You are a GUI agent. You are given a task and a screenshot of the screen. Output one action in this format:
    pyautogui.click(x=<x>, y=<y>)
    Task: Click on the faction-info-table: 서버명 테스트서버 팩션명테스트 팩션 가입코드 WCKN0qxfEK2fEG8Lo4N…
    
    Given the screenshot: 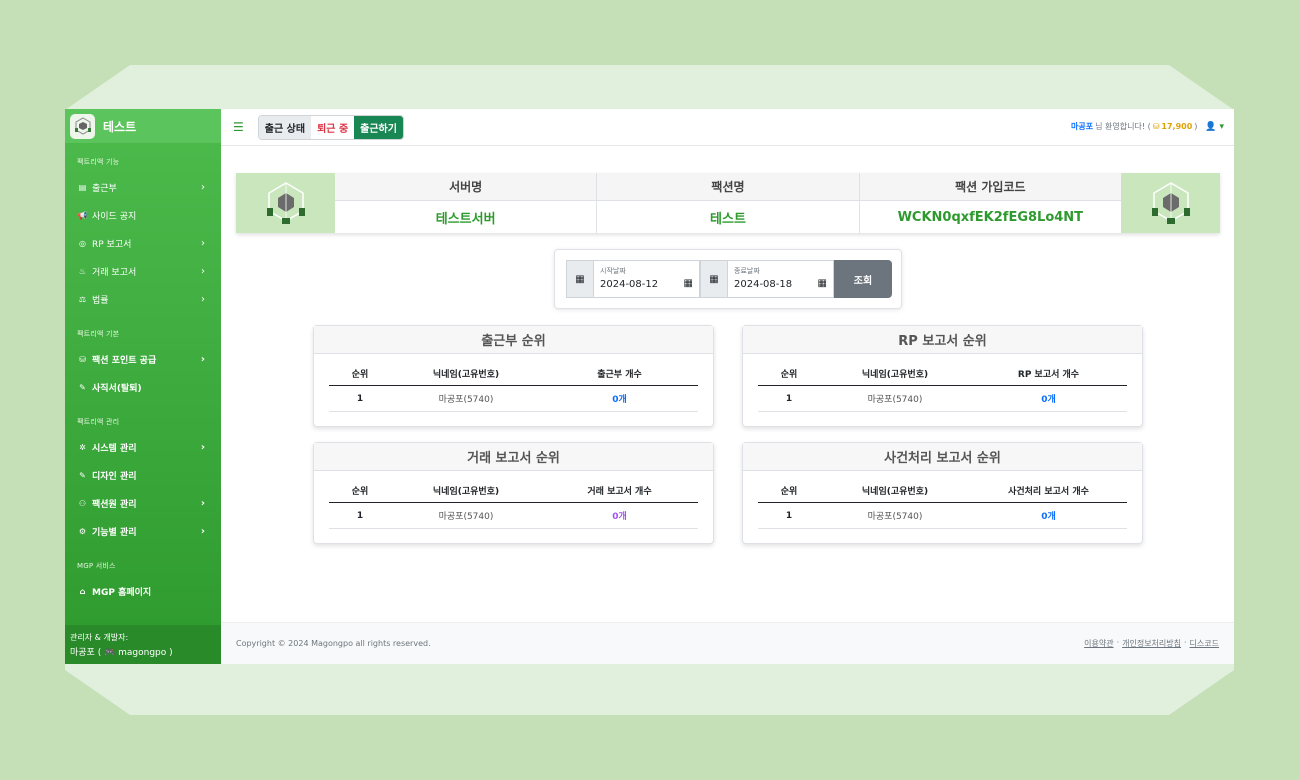 What is the action you would take?
    pyautogui.click(x=728, y=203)
    